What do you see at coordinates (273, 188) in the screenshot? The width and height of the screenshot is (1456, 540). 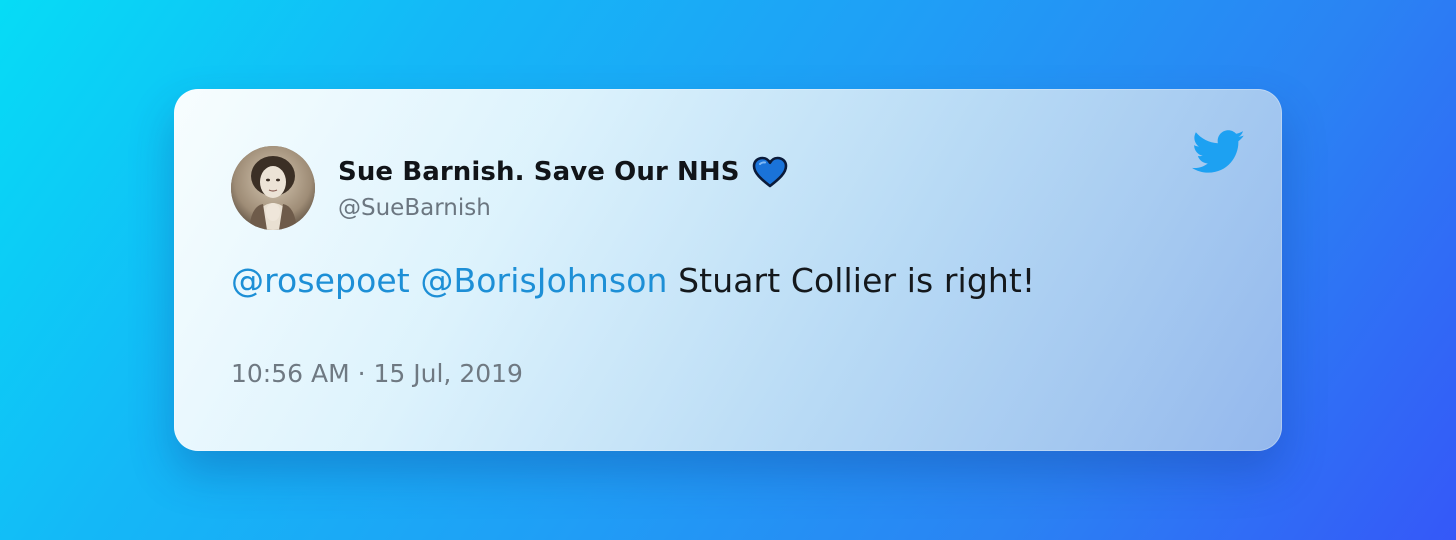 I see `avatar` at bounding box center [273, 188].